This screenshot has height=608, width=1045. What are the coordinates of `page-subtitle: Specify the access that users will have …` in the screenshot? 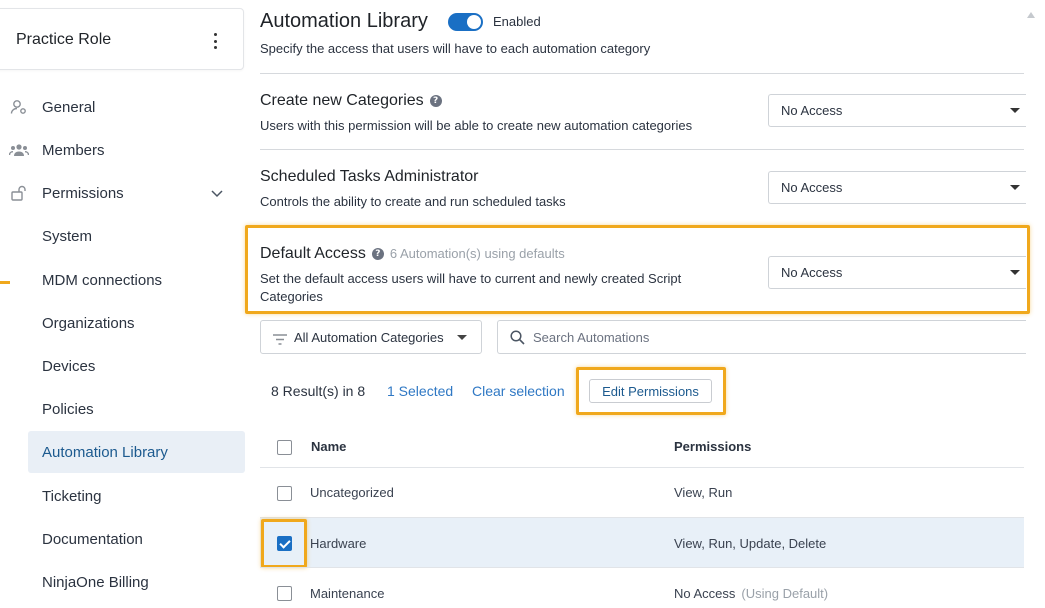 It's located at (455, 48).